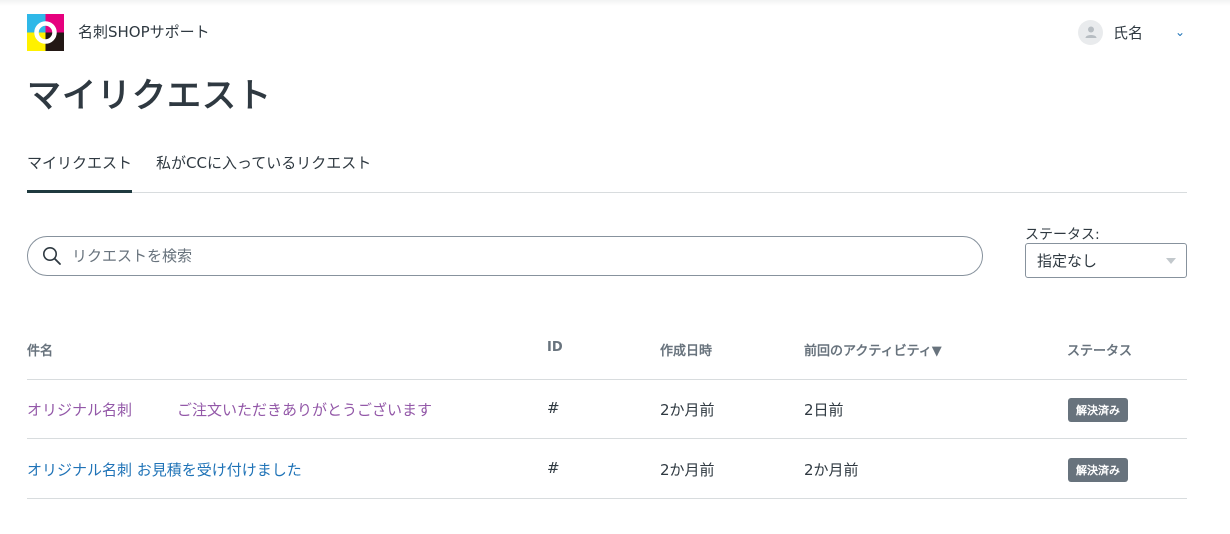 This screenshot has height=534, width=1230. Describe the element at coordinates (149, 96) in the screenshot. I see `page-title: マイリクエスト` at that location.